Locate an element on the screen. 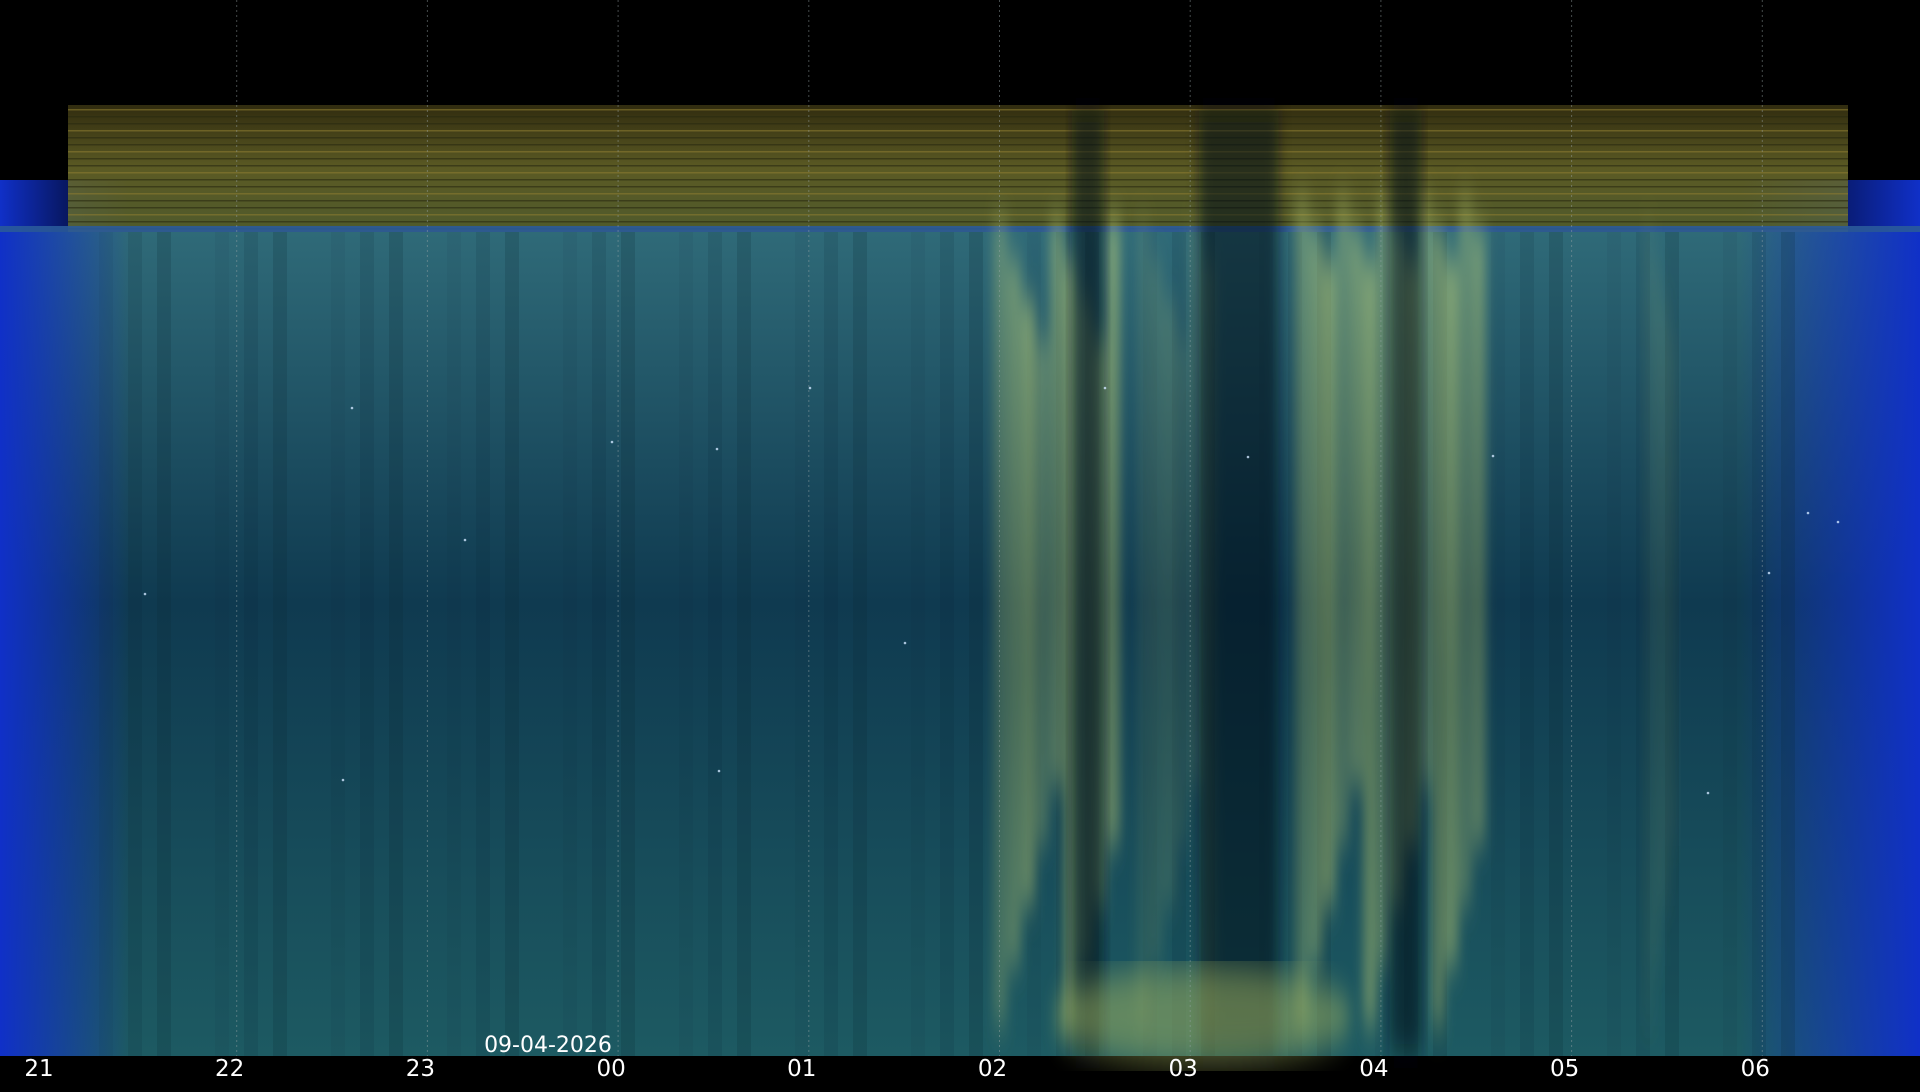 Image resolution: width=1920 pixels, height=1092 pixels. x-axis-labels: 21 22 23 00 01 02 03 04 05 06 is located at coordinates (897, 1069).